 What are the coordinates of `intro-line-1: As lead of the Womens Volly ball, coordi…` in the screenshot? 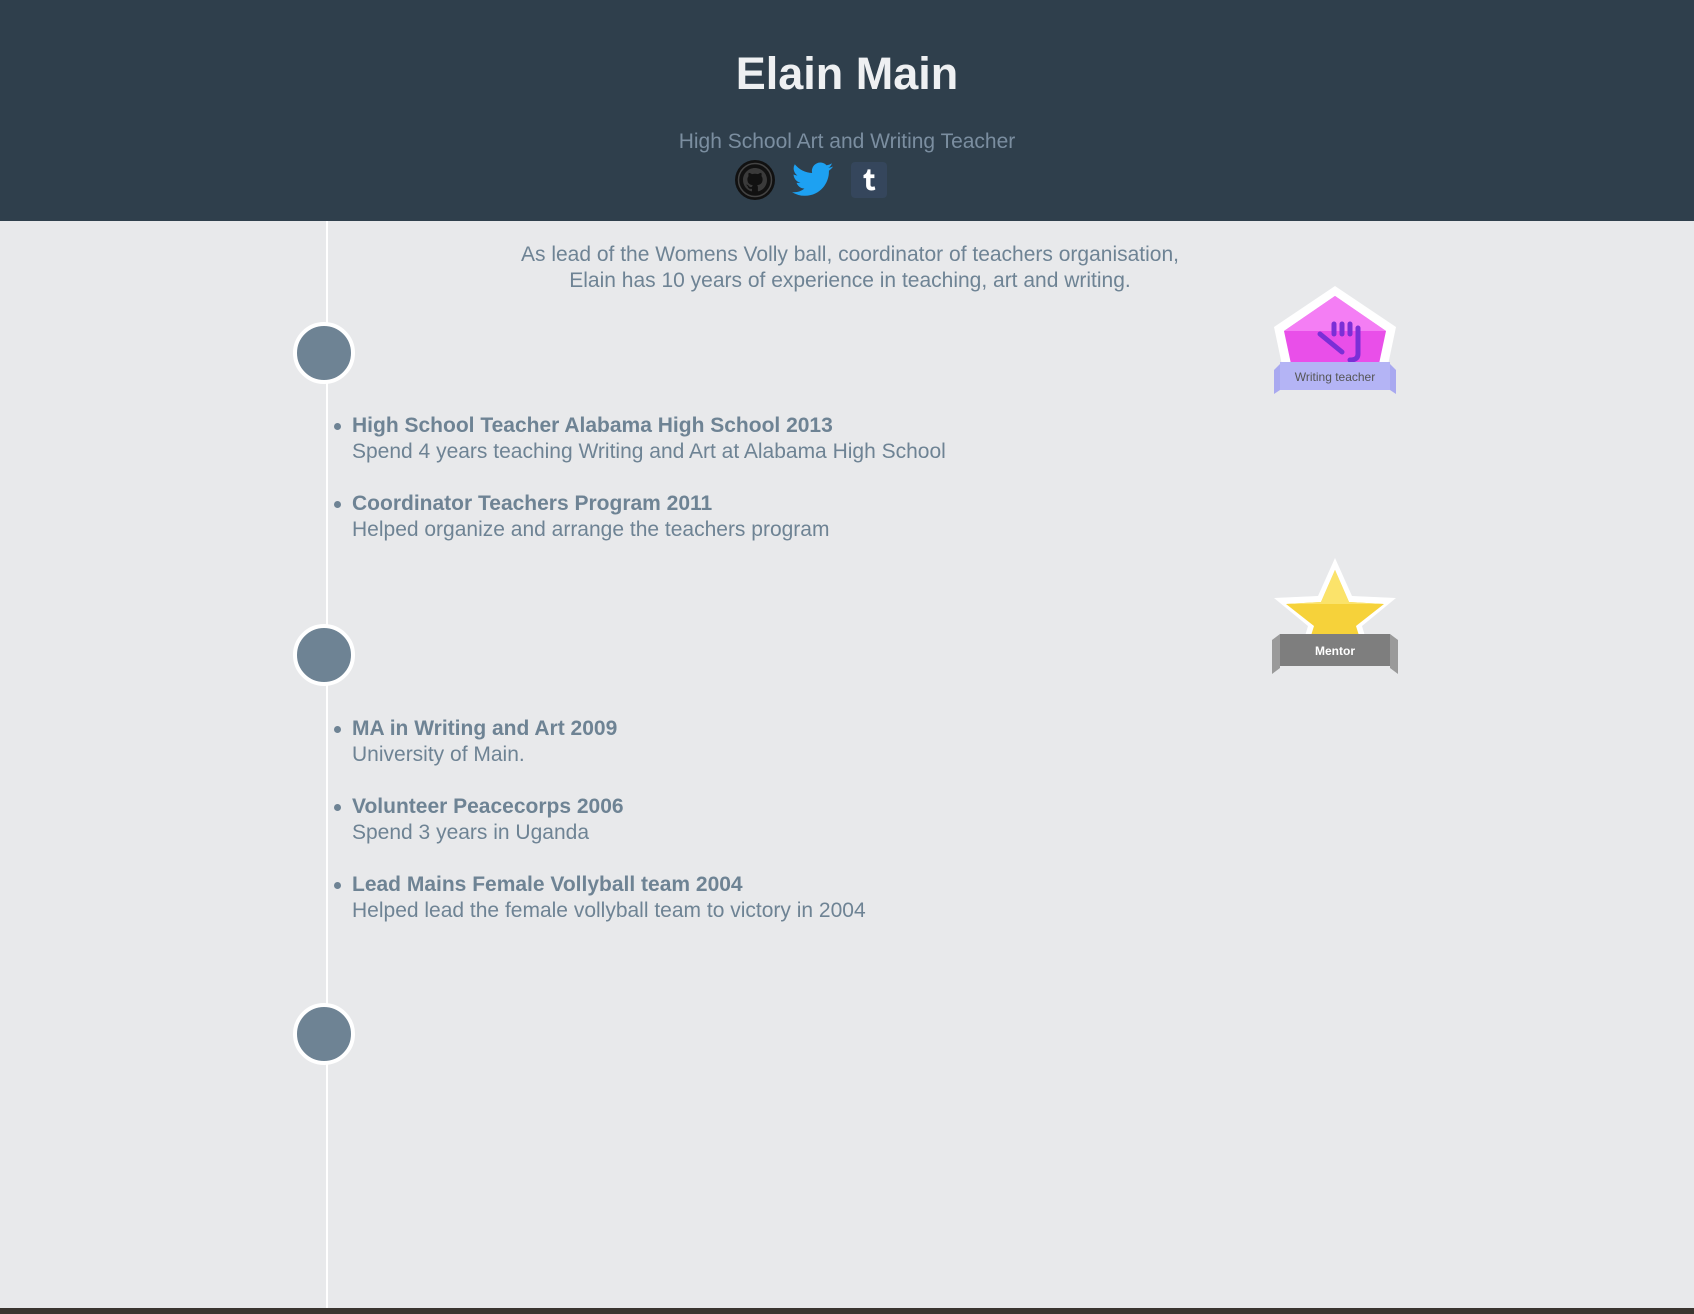 It's located at (850, 254).